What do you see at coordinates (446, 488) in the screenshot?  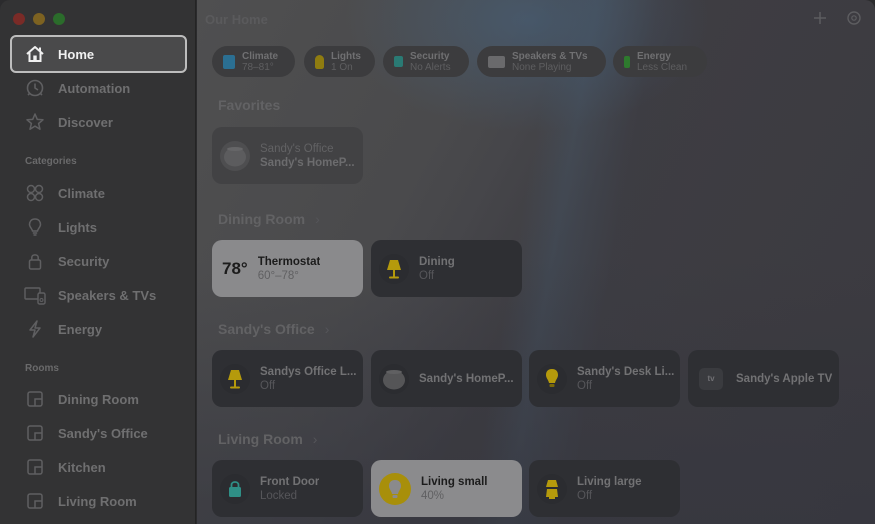 I see `tile-living-small: Living small 40%` at bounding box center [446, 488].